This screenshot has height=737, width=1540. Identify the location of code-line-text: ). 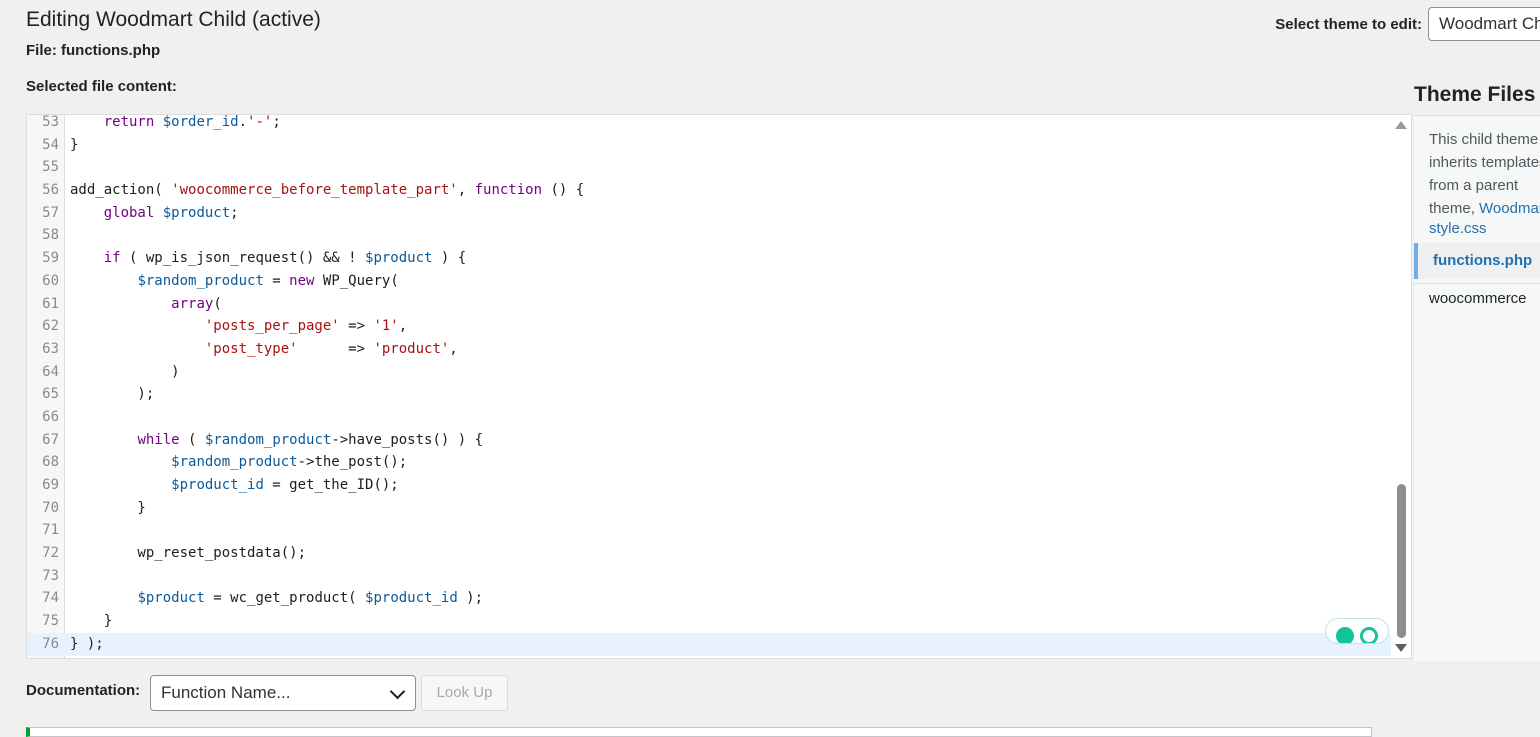
(125, 372).